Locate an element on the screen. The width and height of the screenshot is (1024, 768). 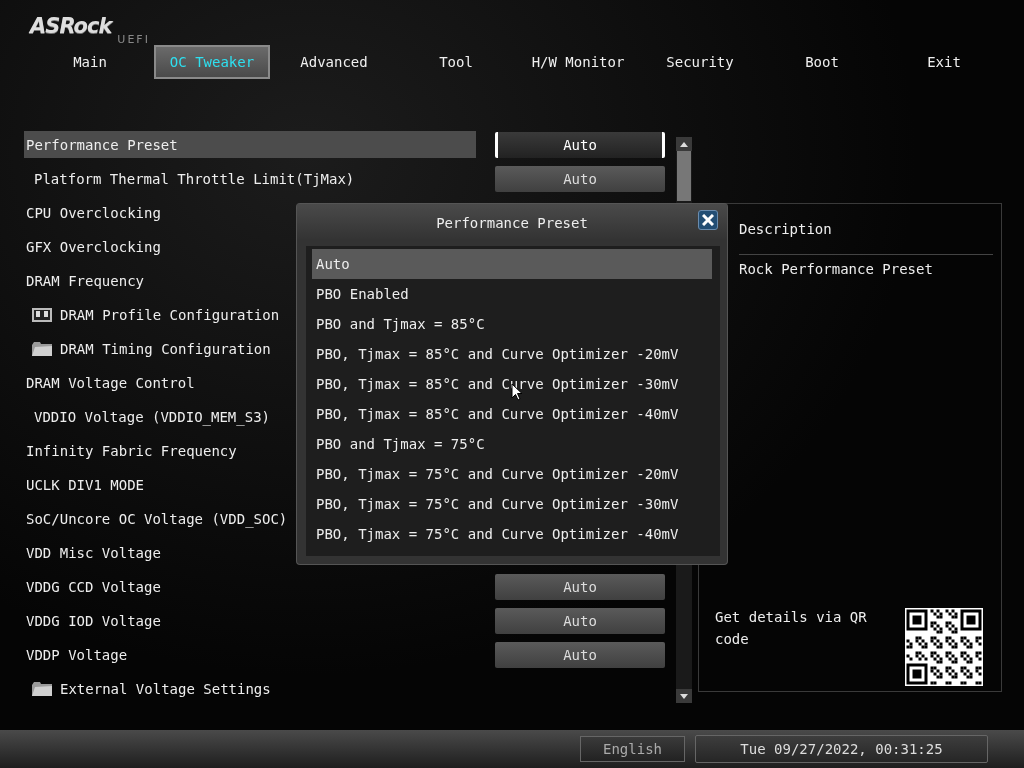
option-item: PBO, Tjmax = 85°C and Curve Optimizer -40mV is located at coordinates (512, 414).